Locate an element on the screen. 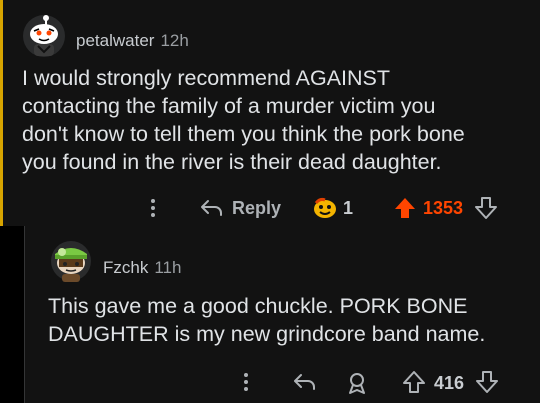  comment-meta: Fzchk 11h is located at coordinates (142, 268).